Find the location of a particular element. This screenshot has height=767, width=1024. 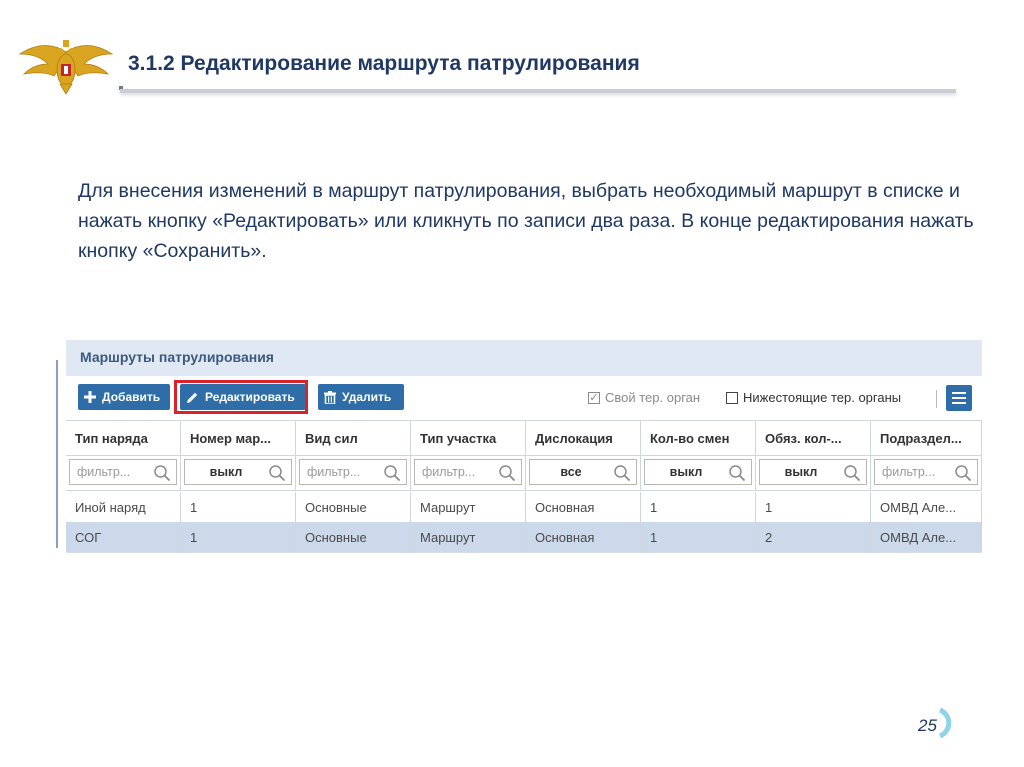

add-button-label: Добавить is located at coordinates (131, 397).